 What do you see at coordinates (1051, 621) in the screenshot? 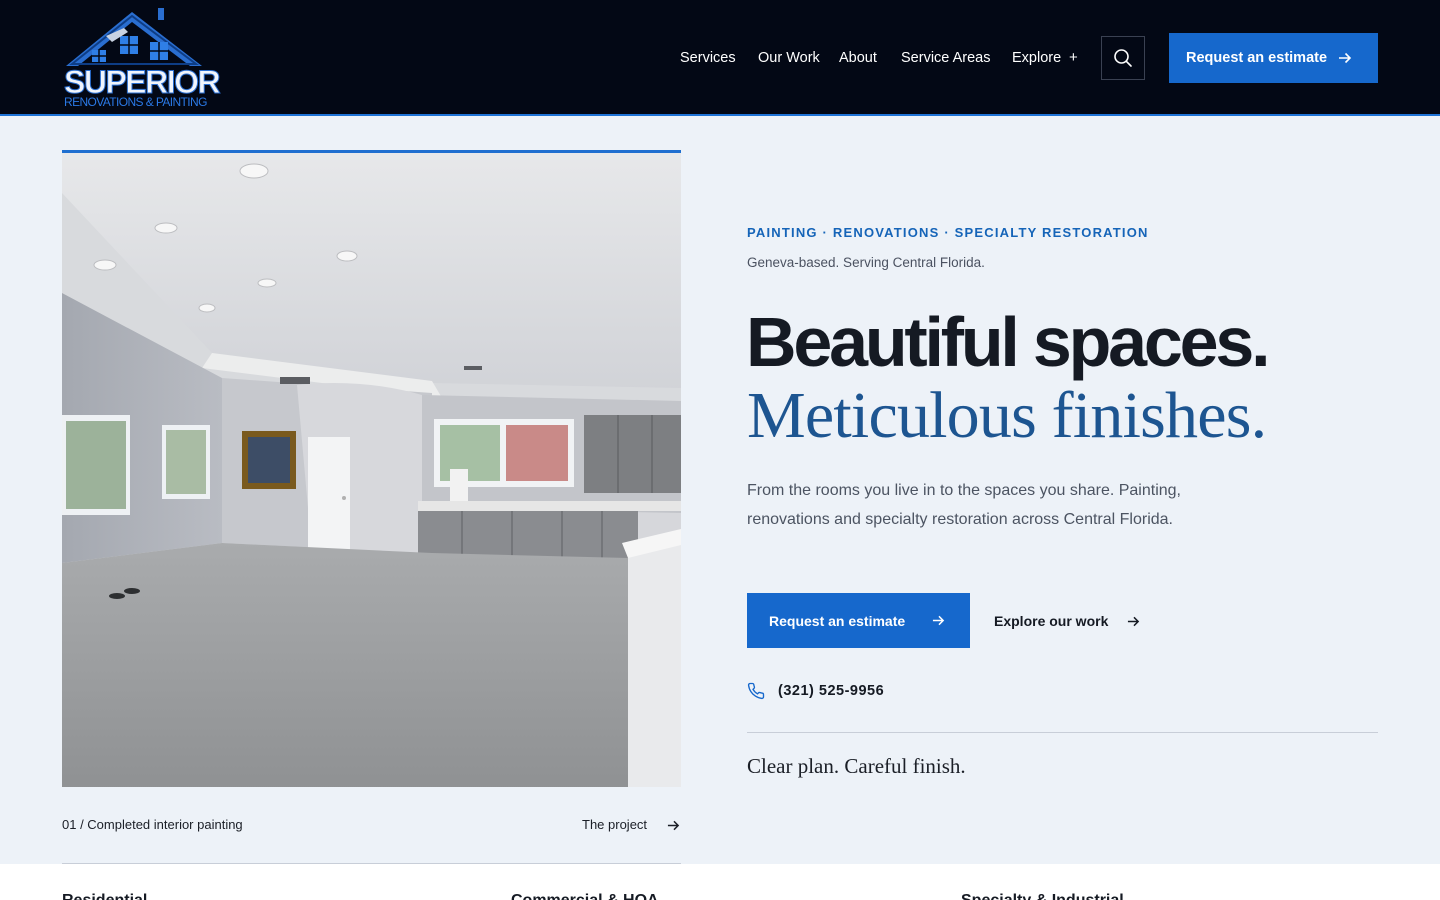
I see `explore-work-link: Explore our work` at bounding box center [1051, 621].